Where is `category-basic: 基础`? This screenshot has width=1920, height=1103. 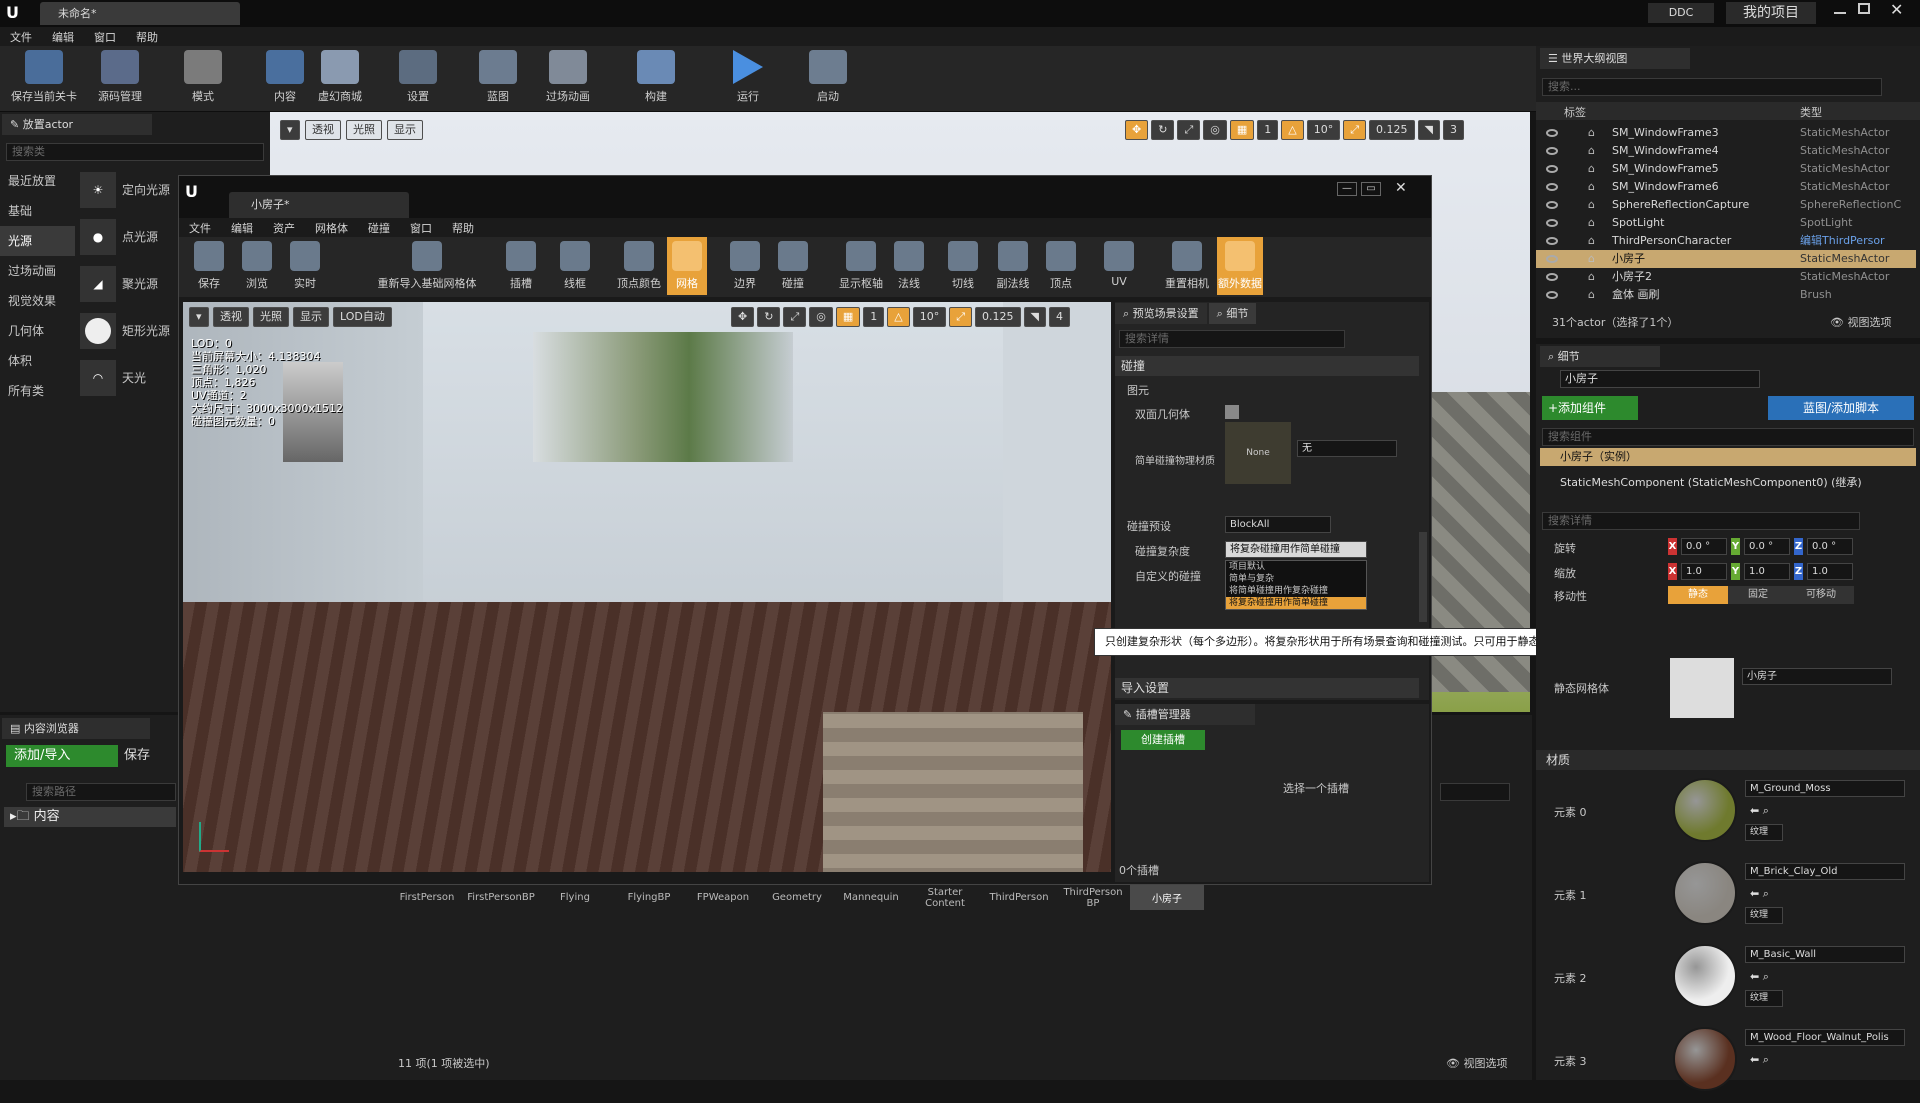
category-basic: 基础 is located at coordinates (37, 211).